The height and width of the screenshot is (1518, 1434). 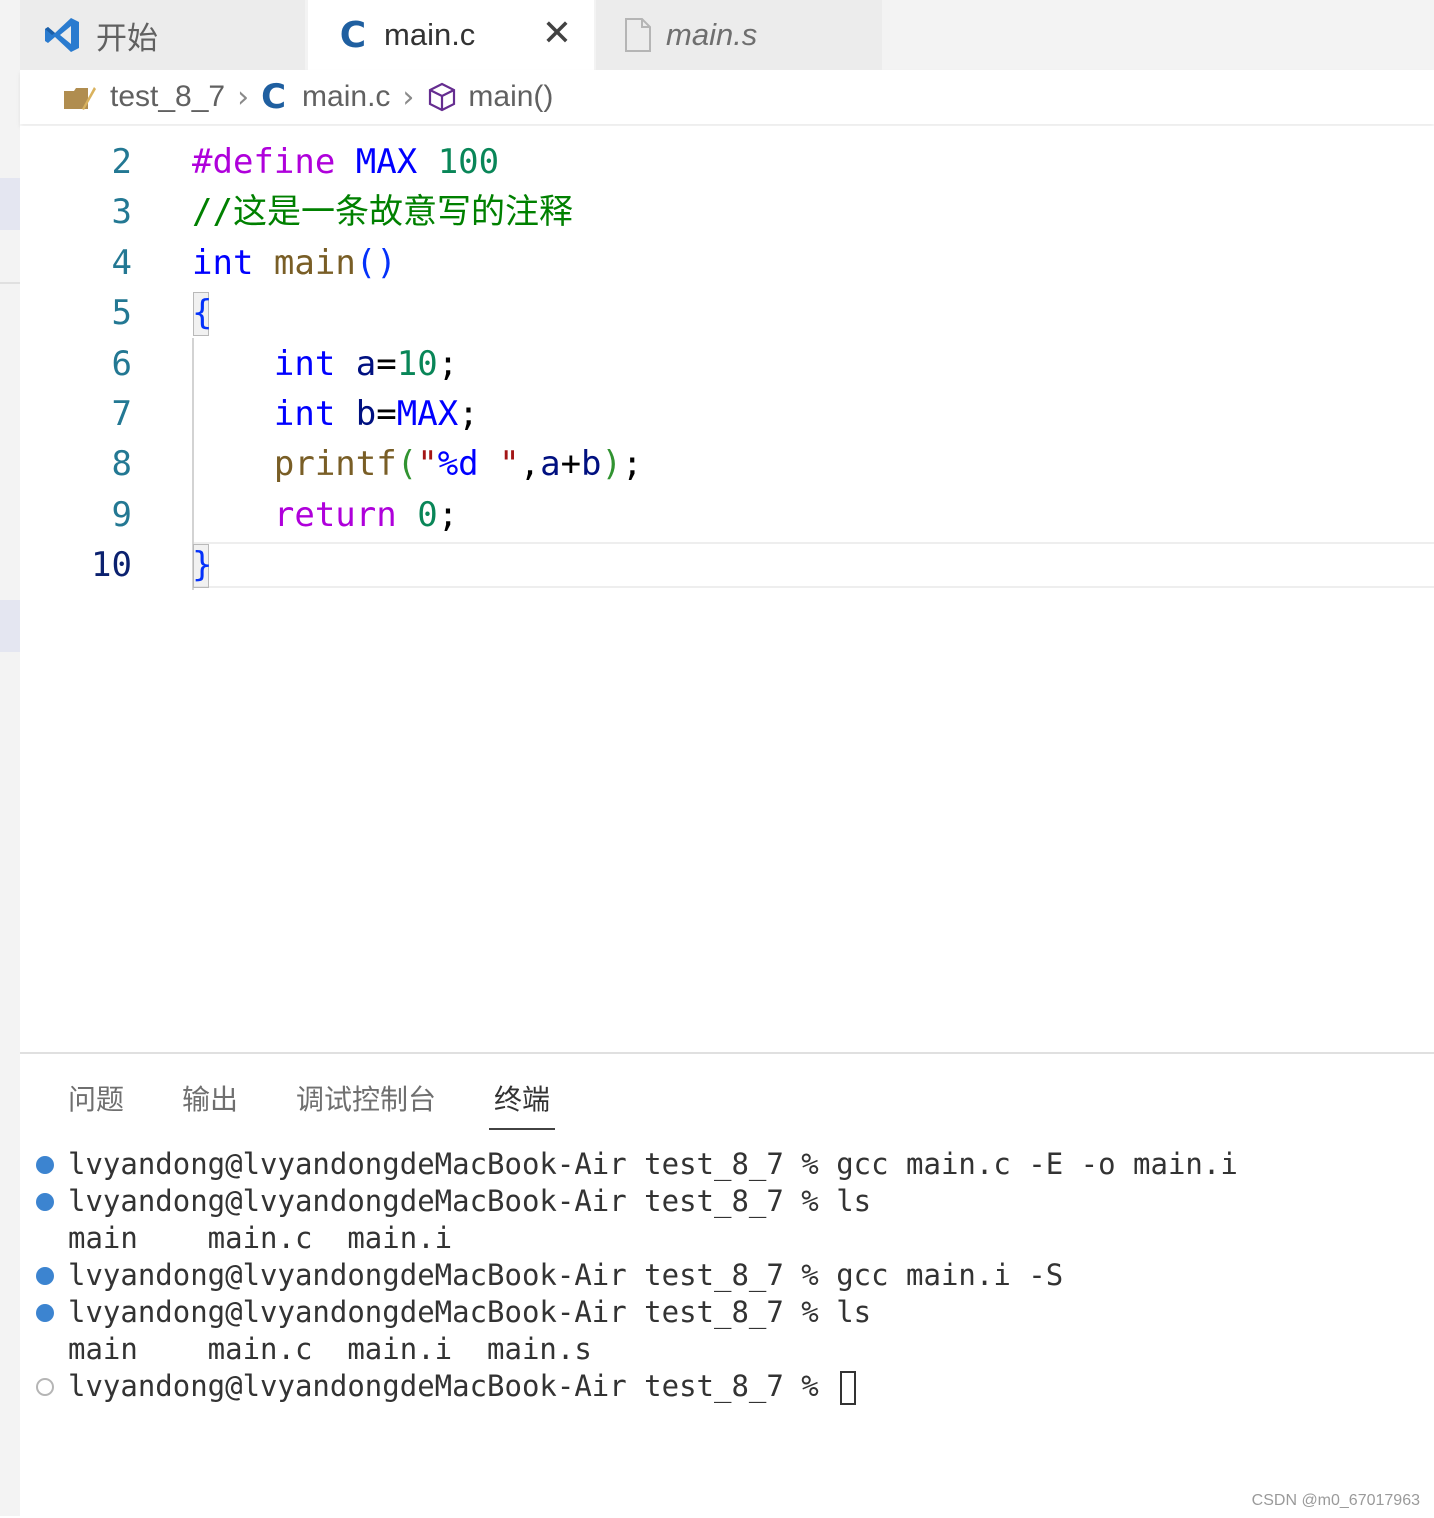 What do you see at coordinates (167, 97) in the screenshot?
I see `breadcrumb-folder: test_8_7` at bounding box center [167, 97].